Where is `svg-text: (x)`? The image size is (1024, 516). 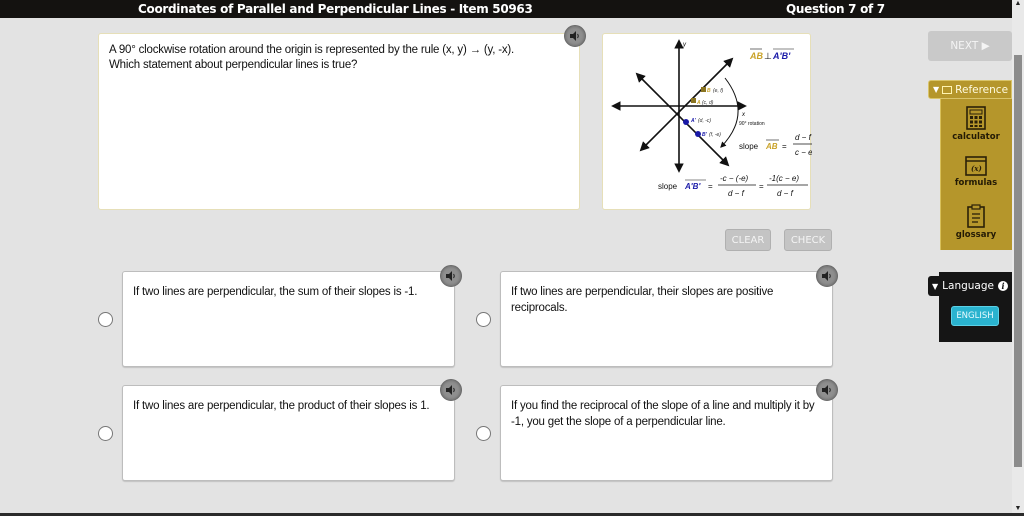 svg-text: (x) is located at coordinates (976, 168).